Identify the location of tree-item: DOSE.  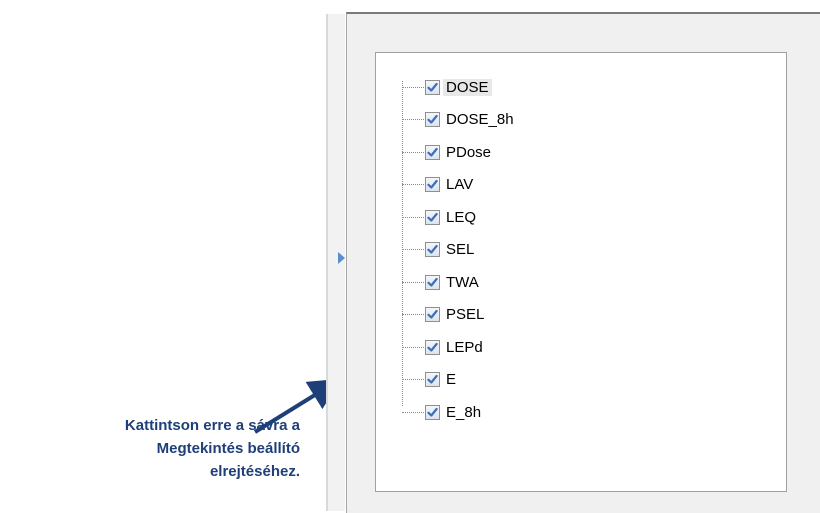
(487, 87).